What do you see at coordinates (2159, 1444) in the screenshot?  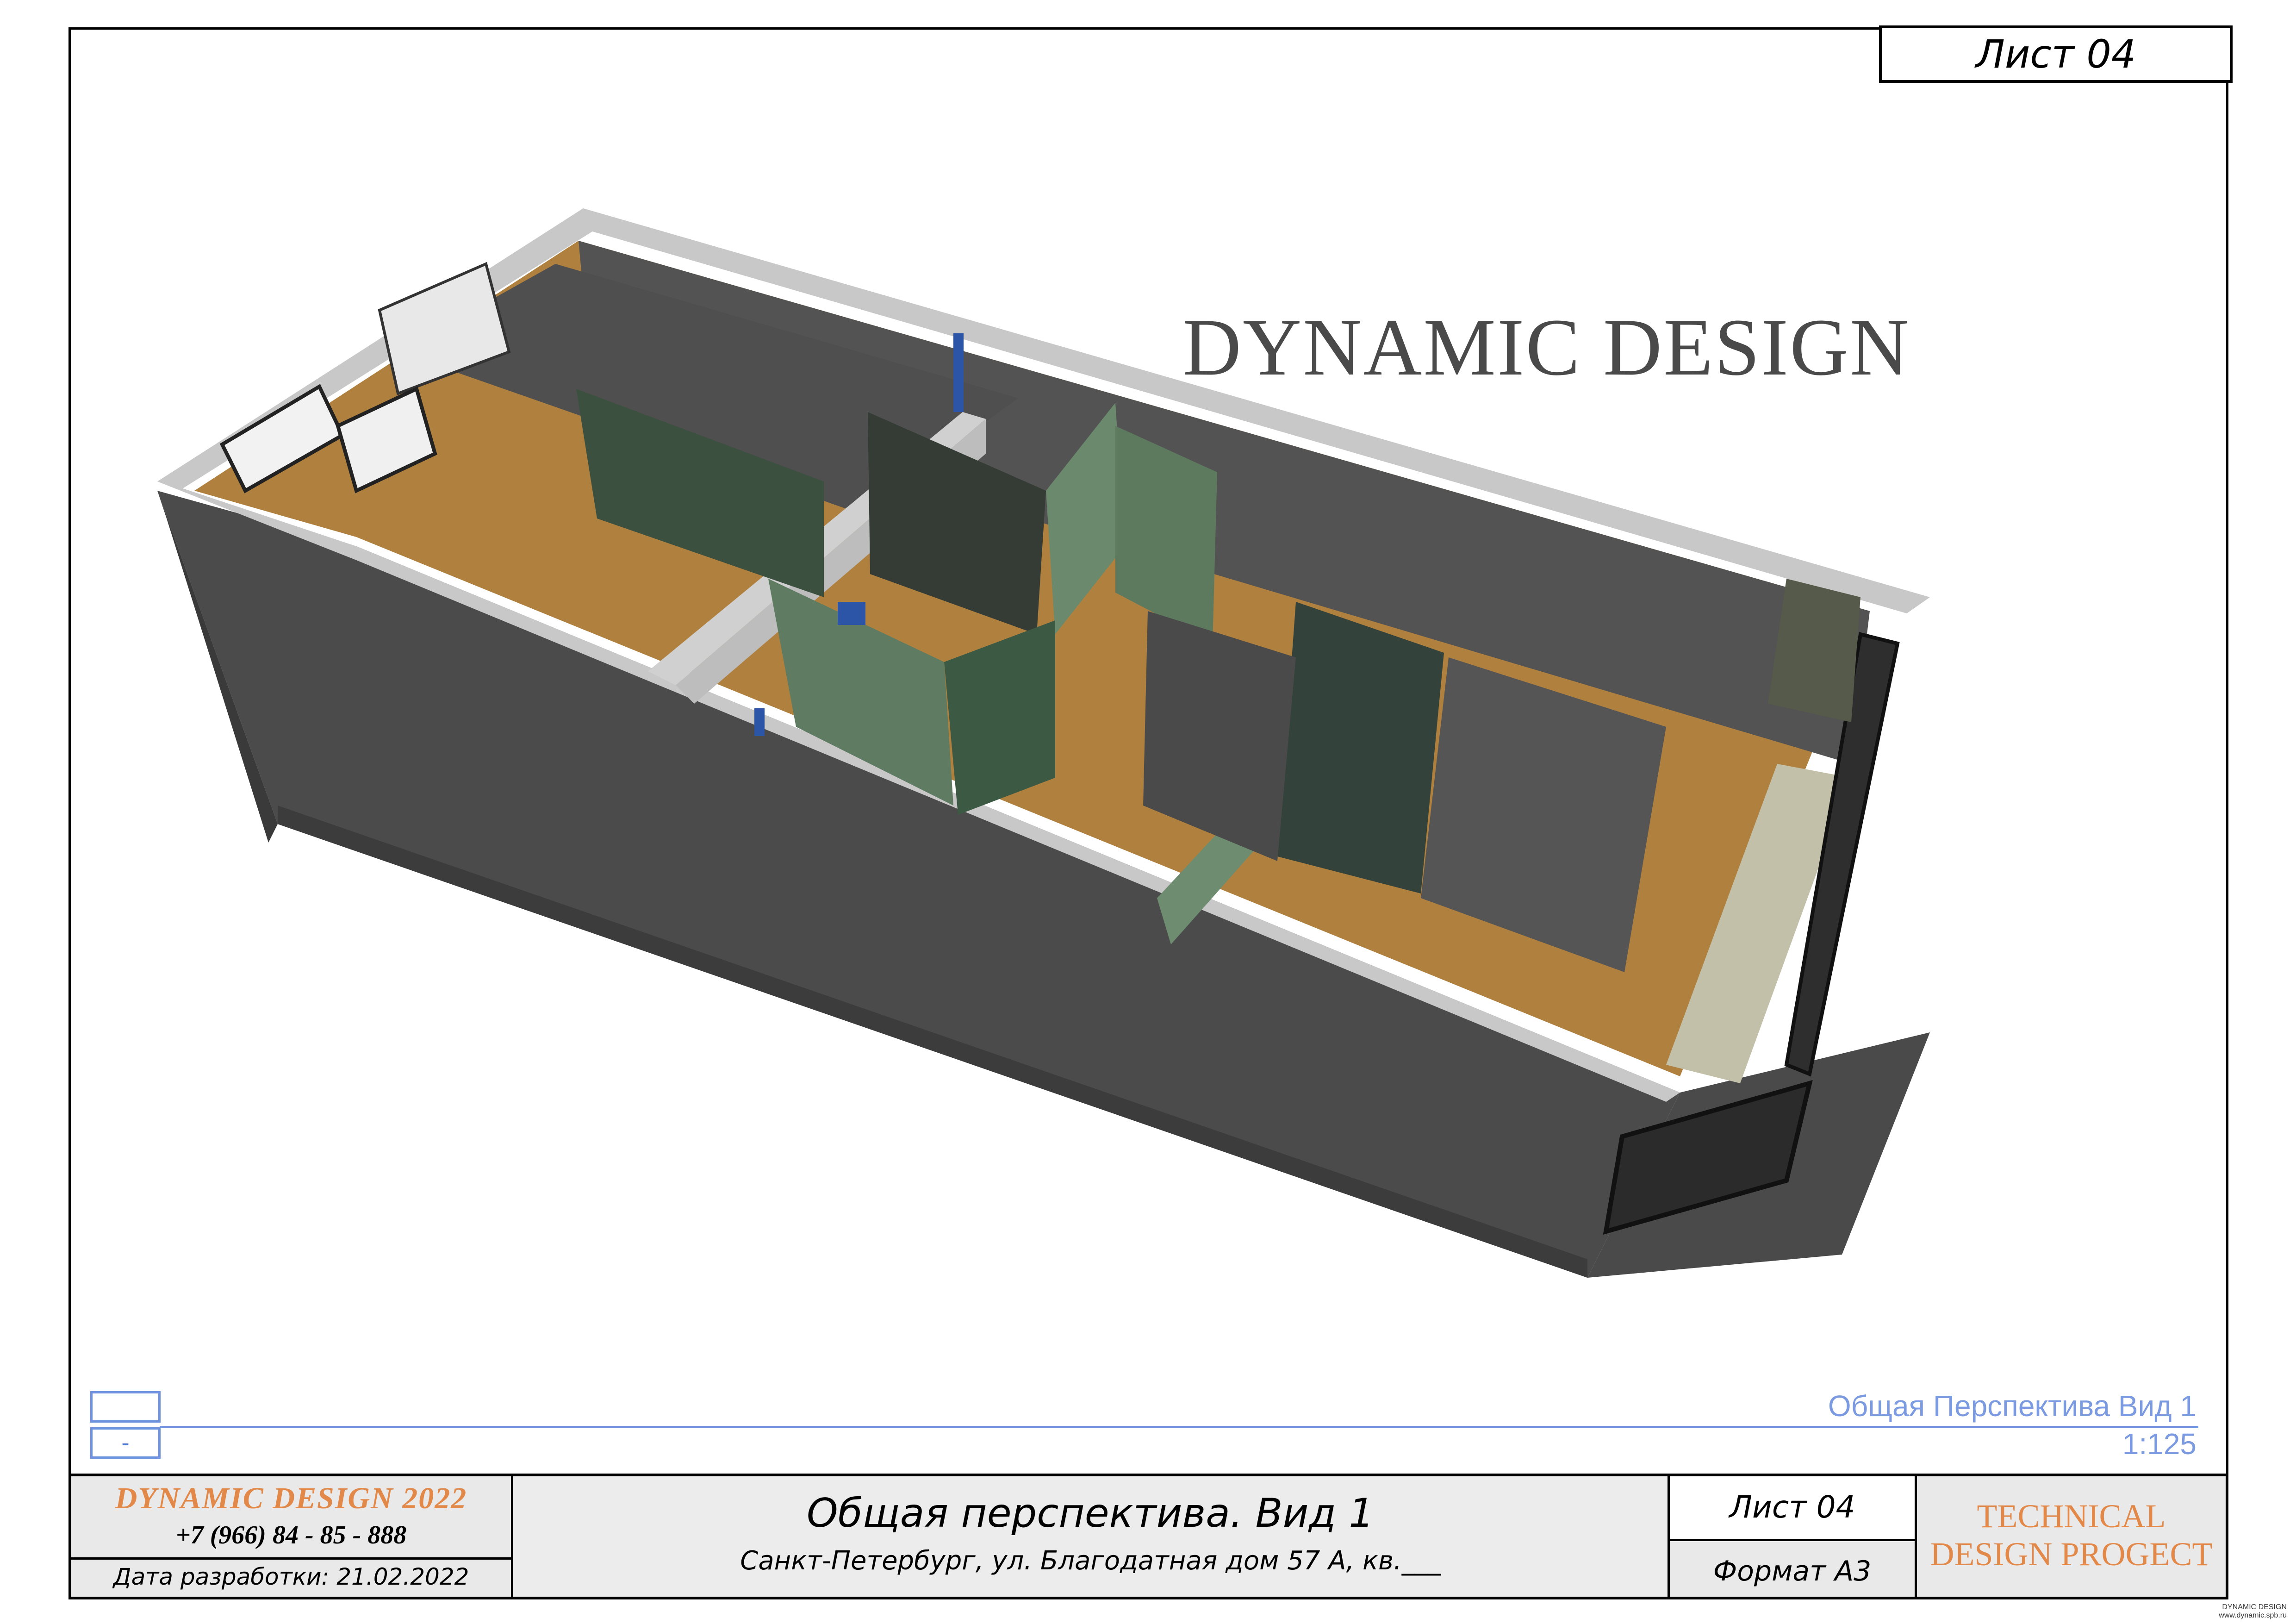 I see `view-scale: 1:125` at bounding box center [2159, 1444].